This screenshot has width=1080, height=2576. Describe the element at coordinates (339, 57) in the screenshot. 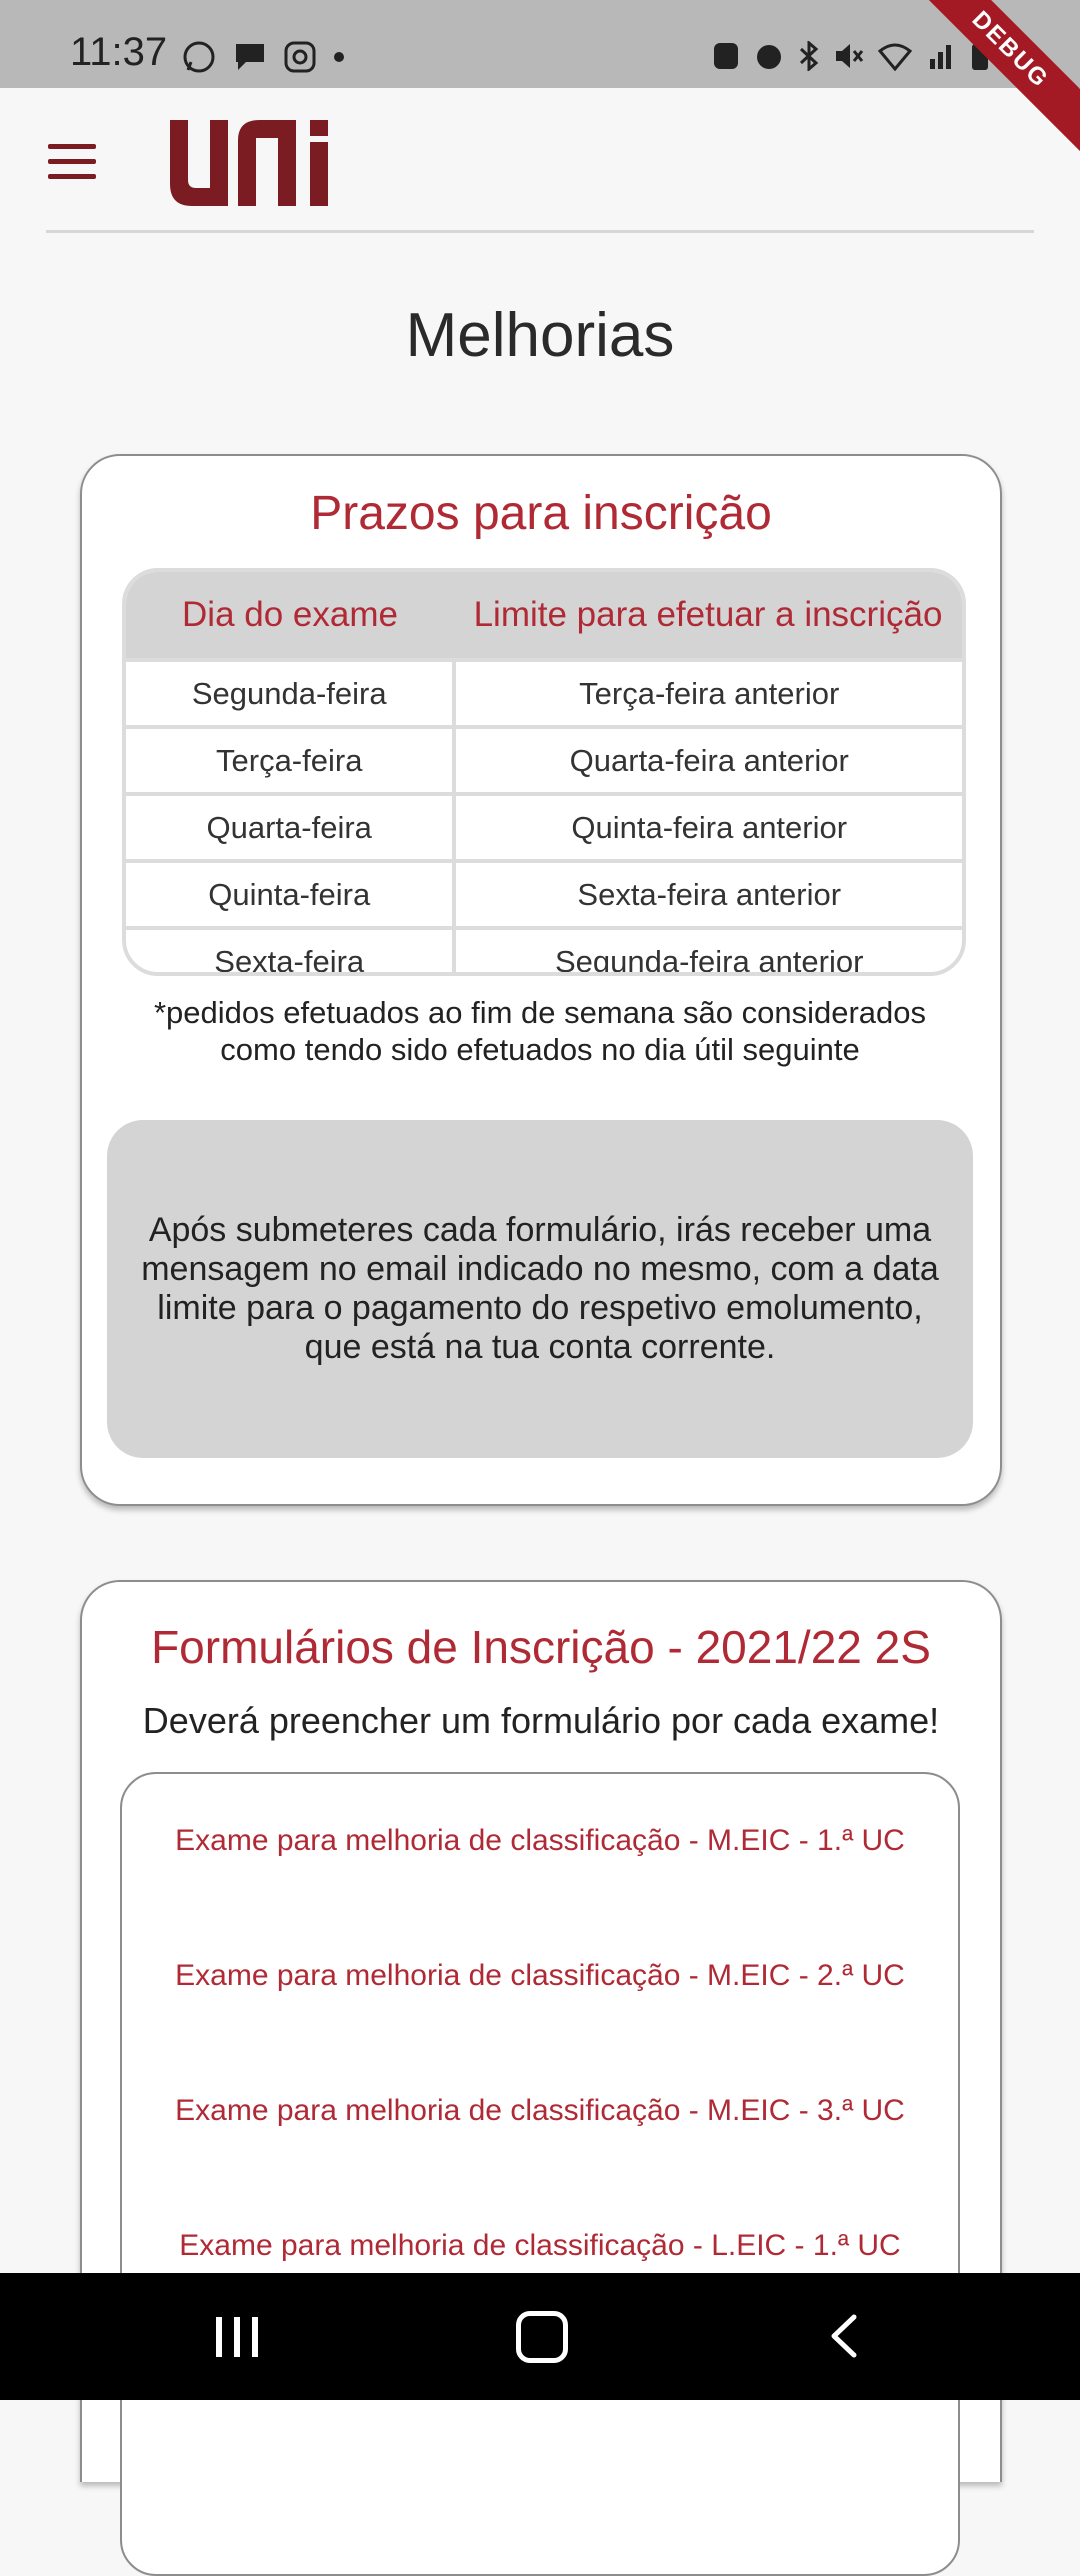

I see `dot-icon` at that location.